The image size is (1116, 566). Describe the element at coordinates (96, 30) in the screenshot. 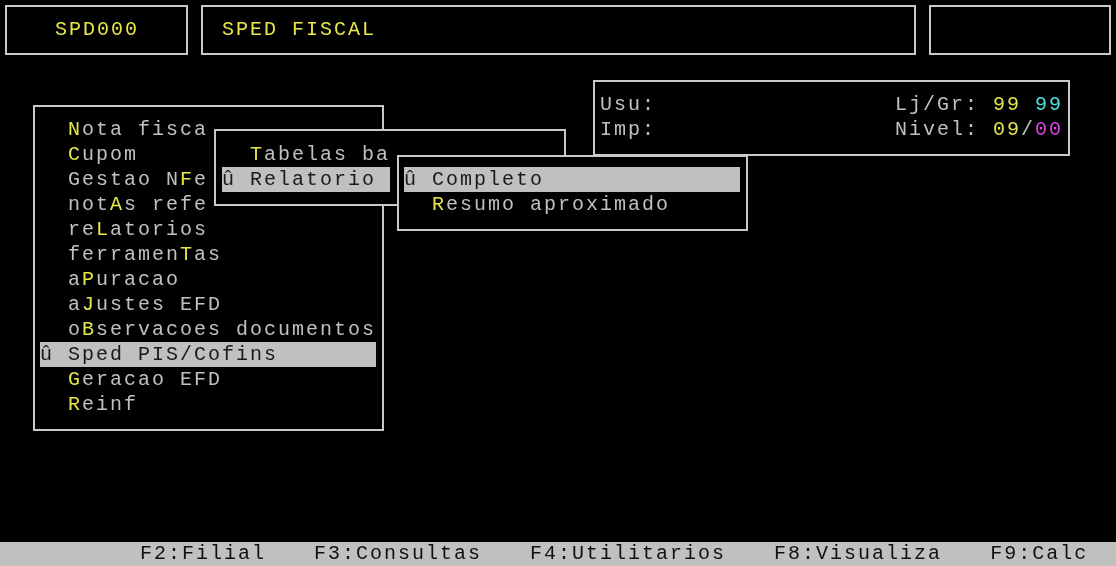

I see `program-code-box: SPD000` at that location.